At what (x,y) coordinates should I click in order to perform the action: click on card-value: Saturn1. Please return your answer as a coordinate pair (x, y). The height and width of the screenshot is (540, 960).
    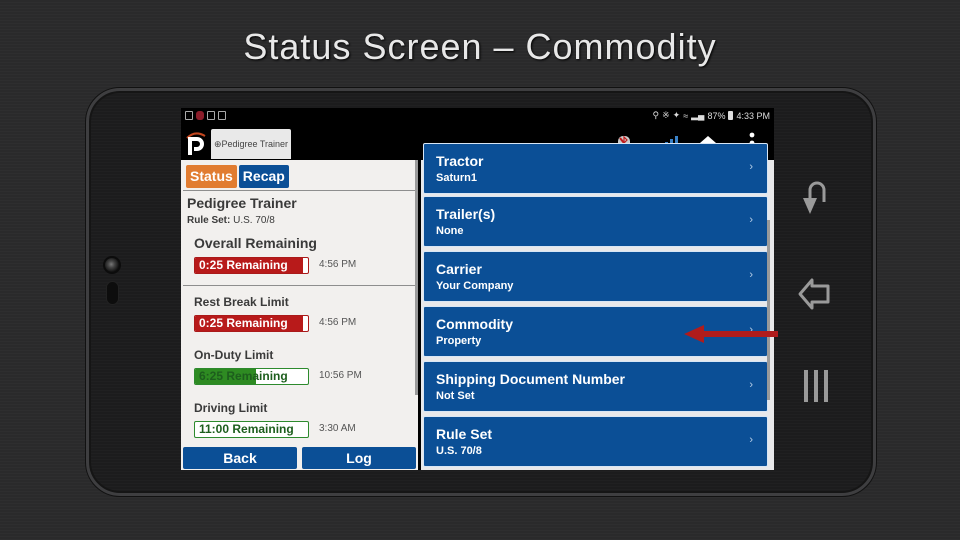
    Looking at the image, I should click on (456, 178).